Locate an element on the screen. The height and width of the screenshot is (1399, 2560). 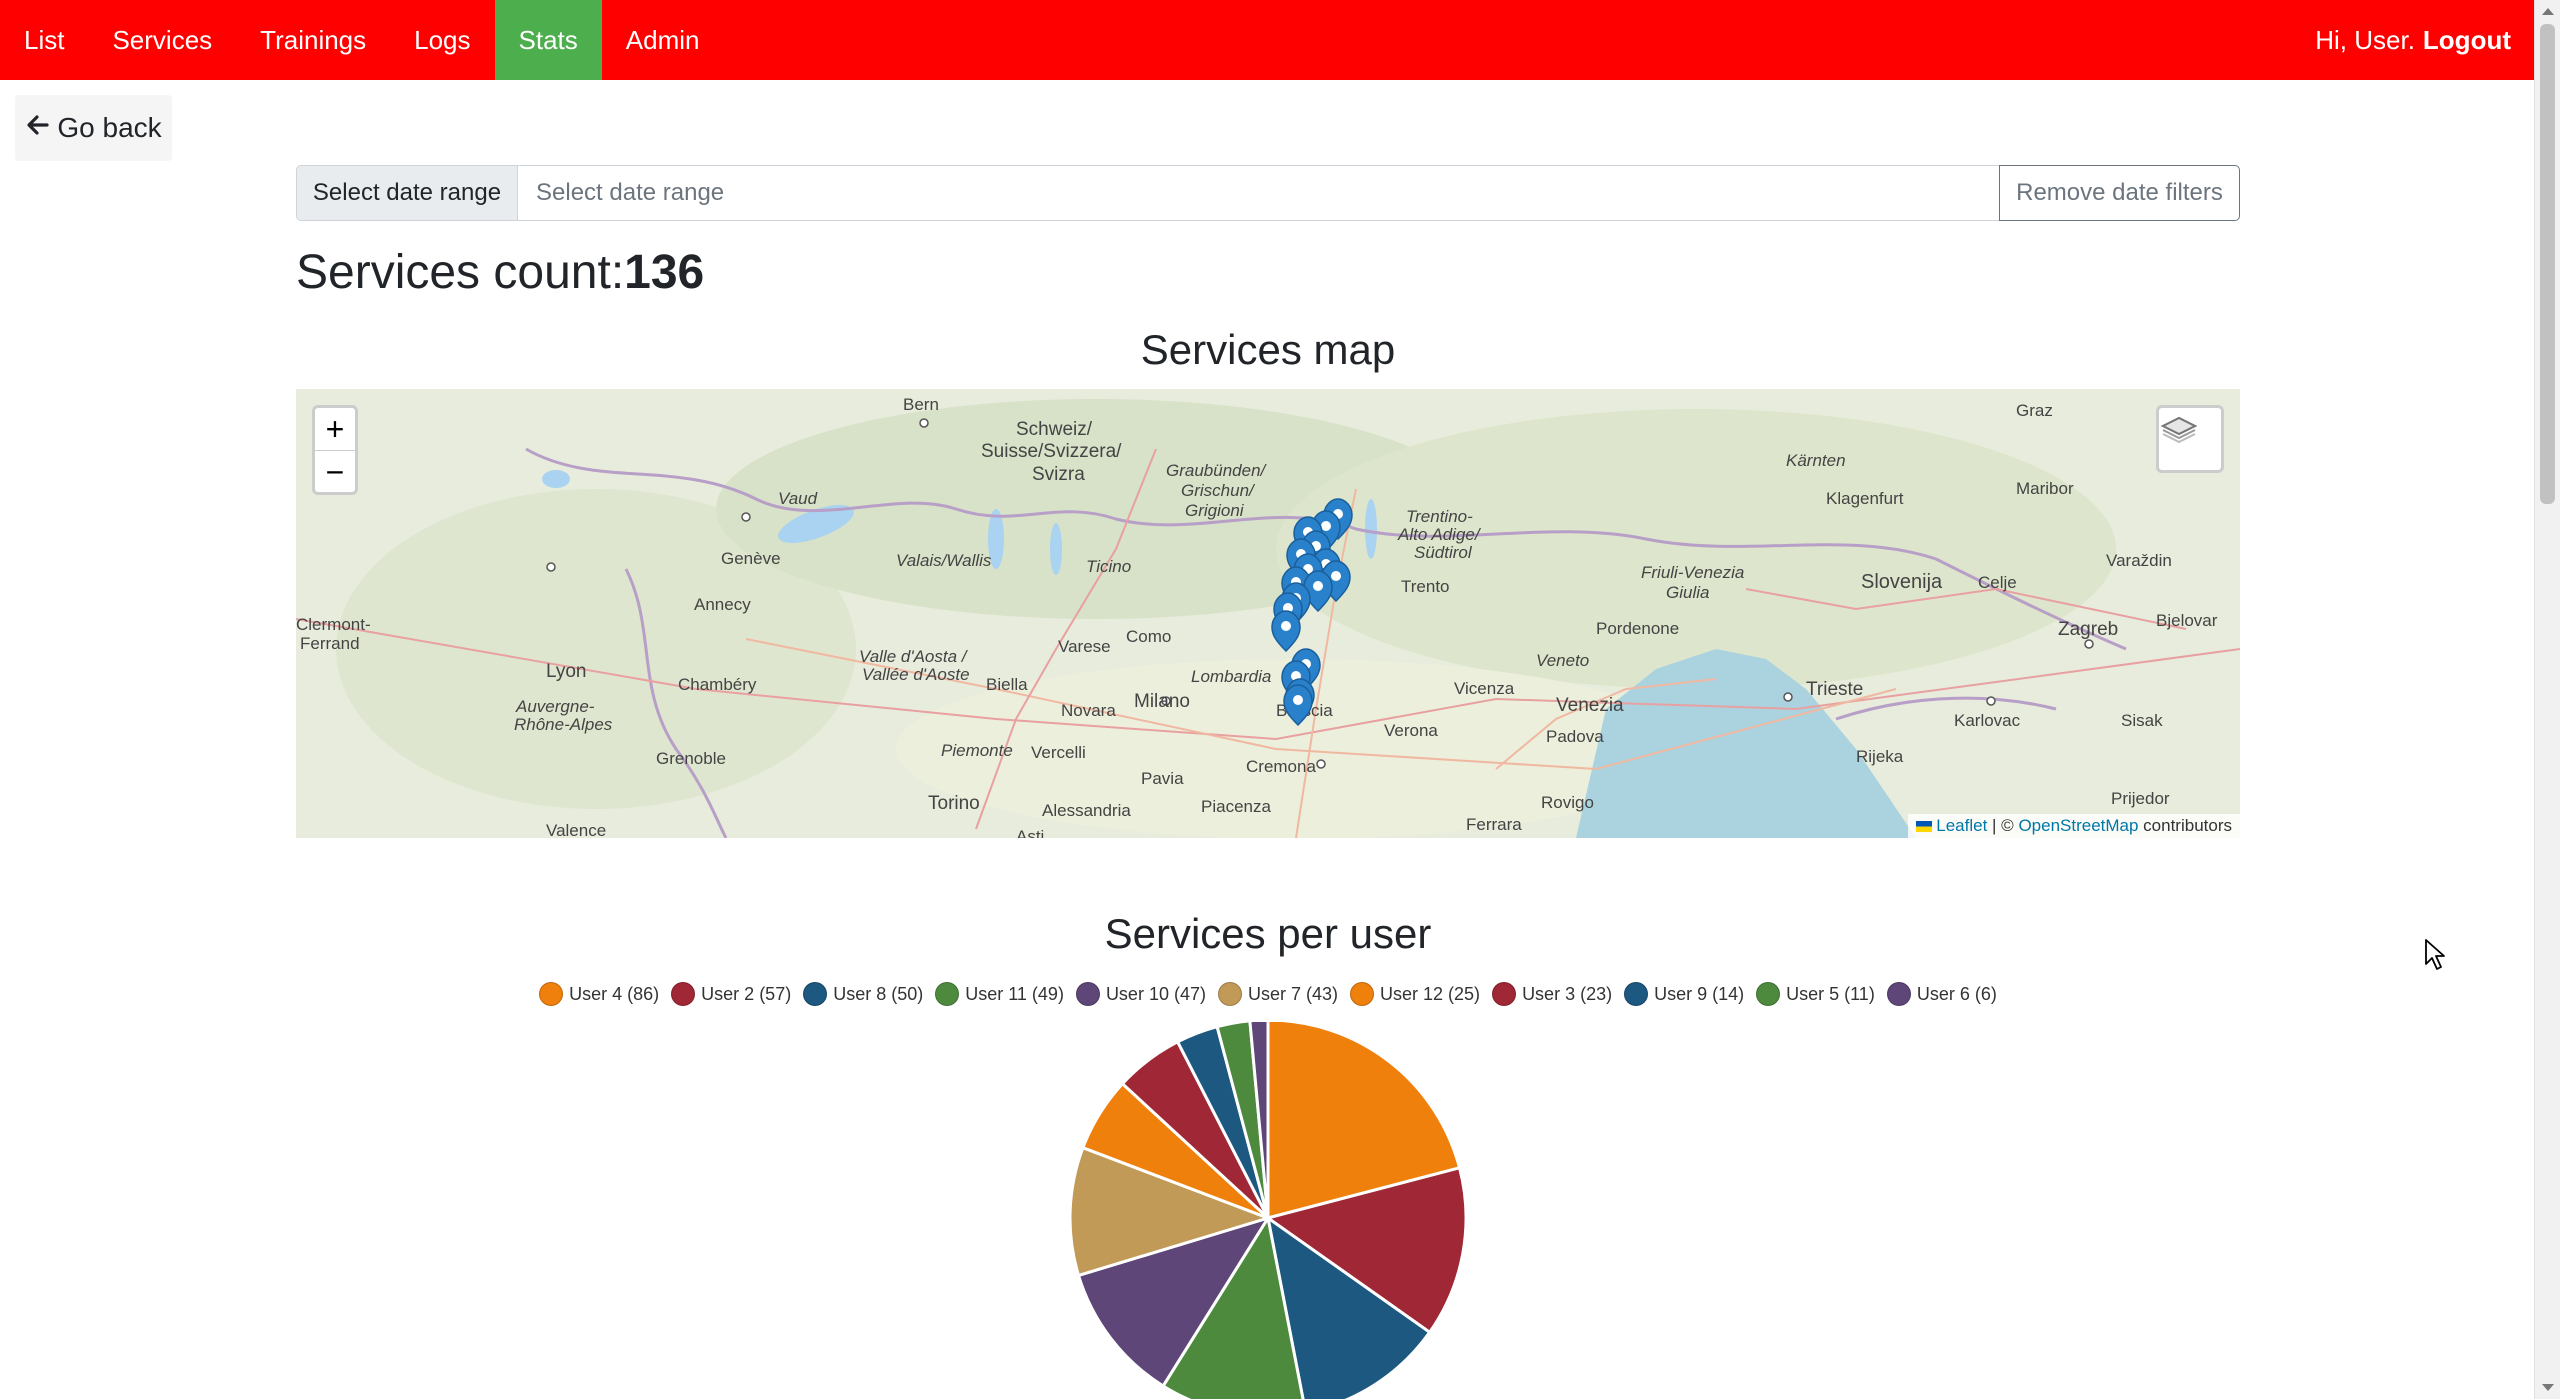
legend-item: User 3 (23) is located at coordinates (1552, 994).